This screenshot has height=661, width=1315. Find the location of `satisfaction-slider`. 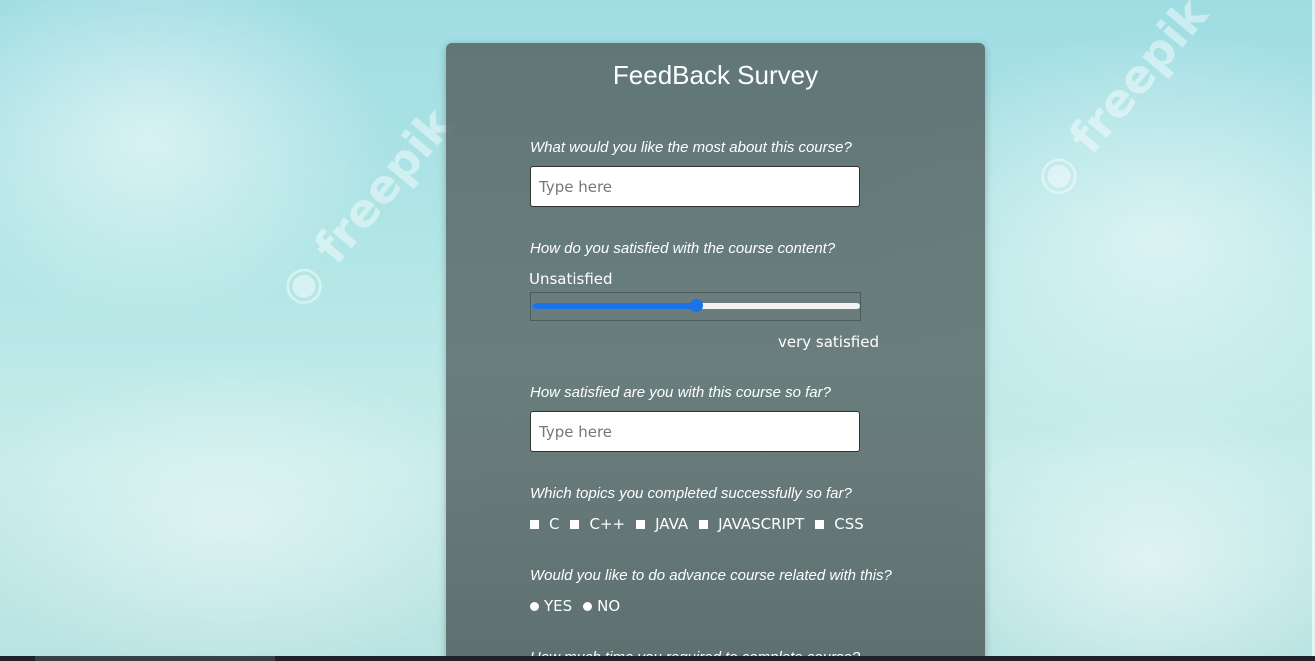

satisfaction-slider is located at coordinates (695, 306).